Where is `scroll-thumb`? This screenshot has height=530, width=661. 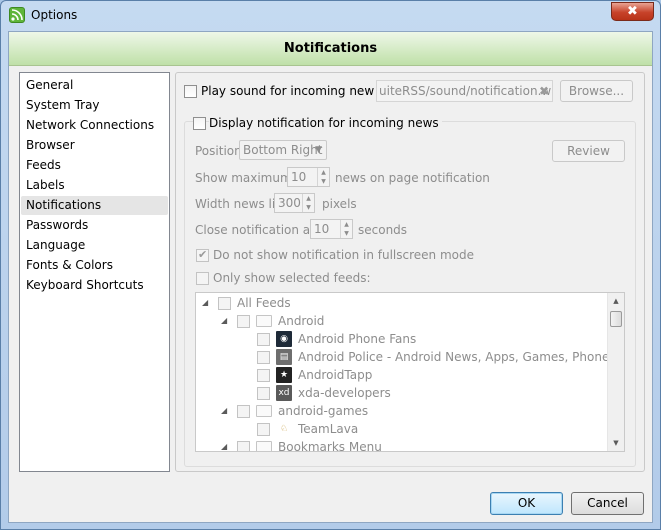 scroll-thumb is located at coordinates (616, 319).